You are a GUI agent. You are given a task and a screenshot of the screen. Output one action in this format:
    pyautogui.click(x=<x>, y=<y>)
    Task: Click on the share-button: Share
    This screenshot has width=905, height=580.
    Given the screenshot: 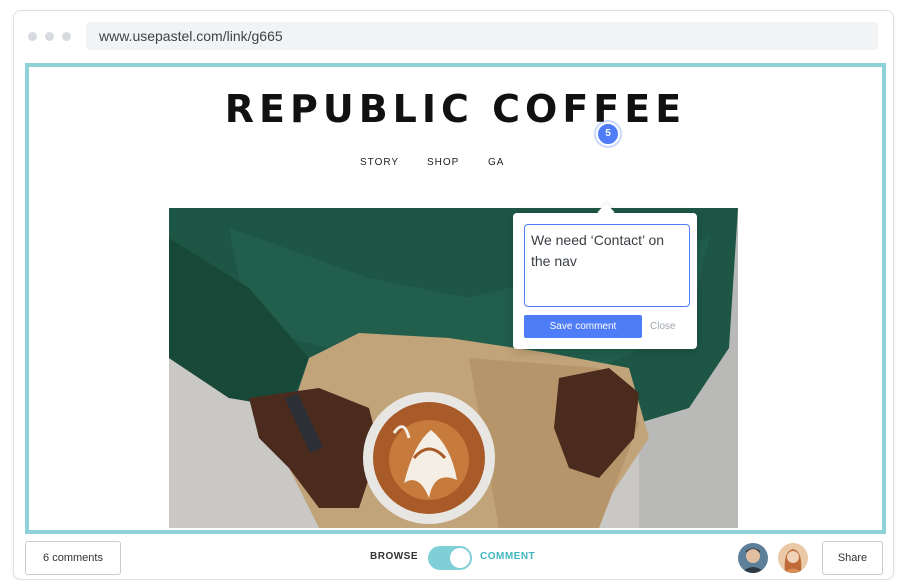 What is the action you would take?
    pyautogui.click(x=852, y=558)
    